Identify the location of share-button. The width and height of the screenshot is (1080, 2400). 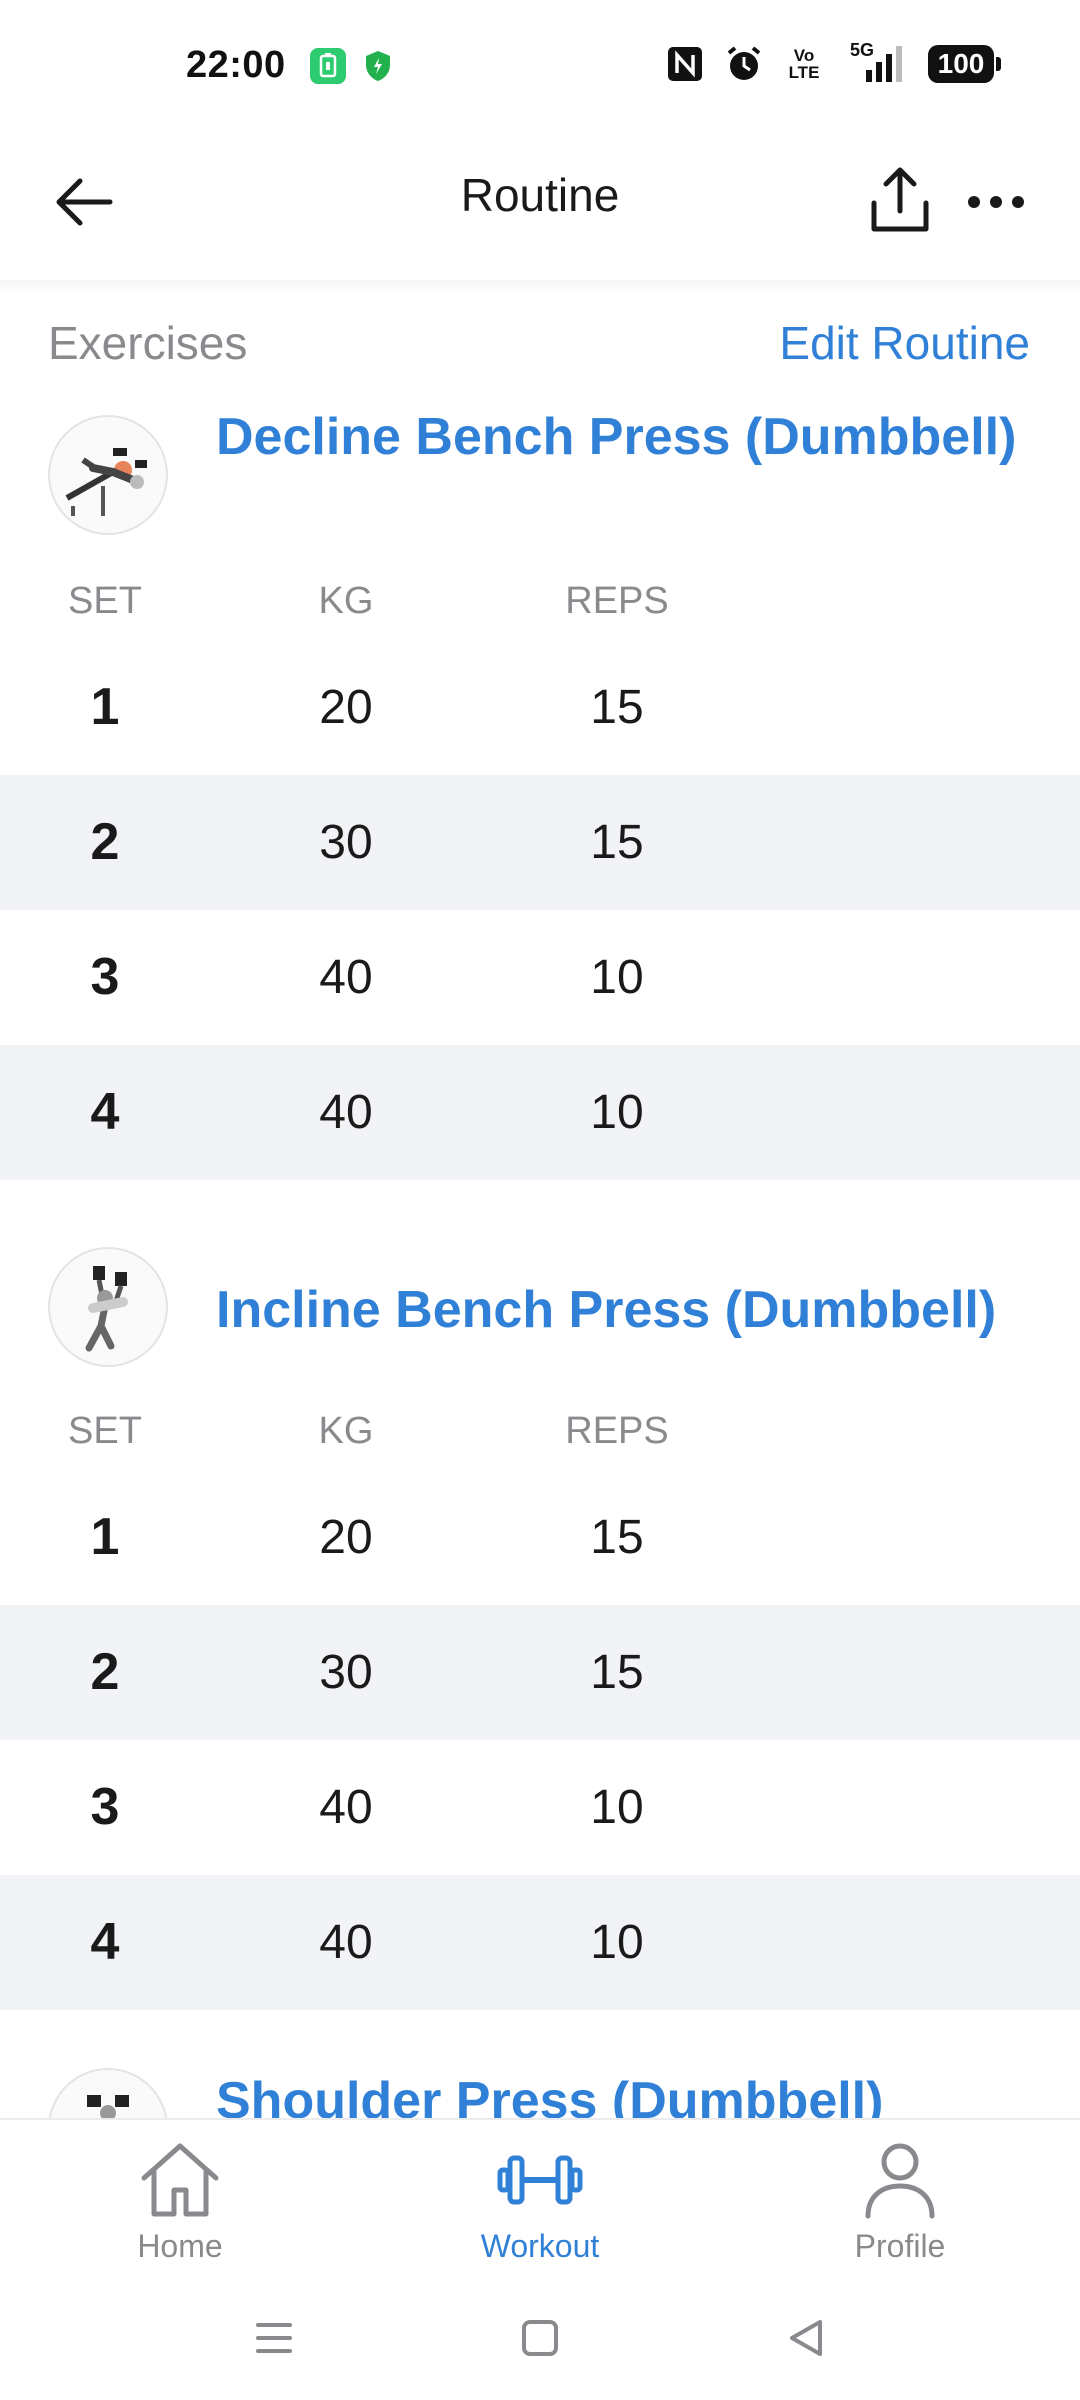
(900, 200).